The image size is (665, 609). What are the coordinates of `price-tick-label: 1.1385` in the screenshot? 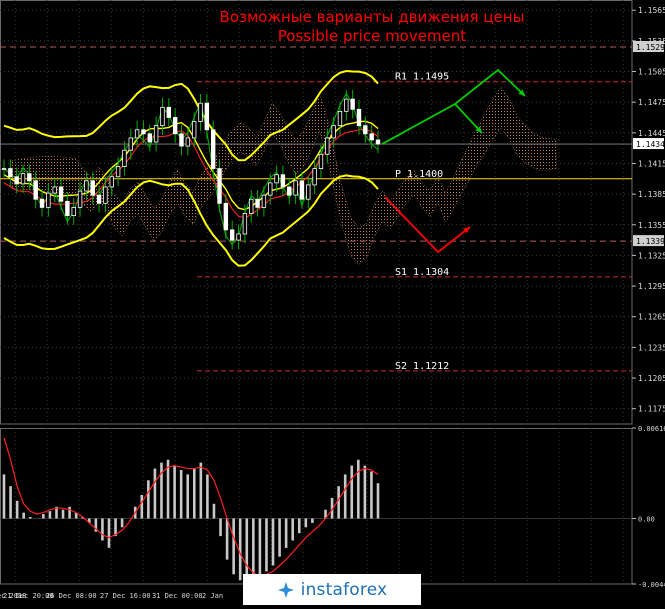 It's located at (651, 194).